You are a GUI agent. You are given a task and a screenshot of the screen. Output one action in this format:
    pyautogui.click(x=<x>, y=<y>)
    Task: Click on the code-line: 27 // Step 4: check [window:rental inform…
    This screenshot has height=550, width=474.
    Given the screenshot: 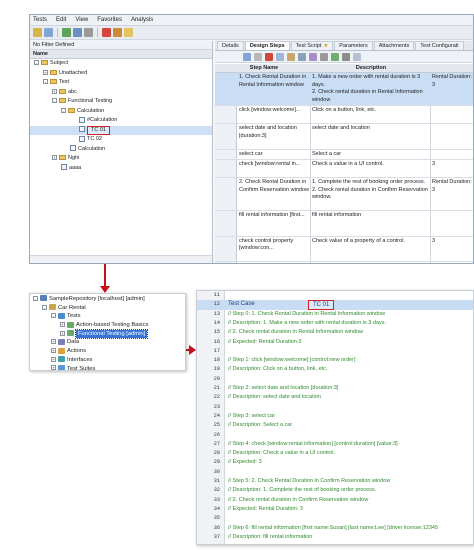 What is the action you would take?
    pyautogui.click(x=335, y=444)
    